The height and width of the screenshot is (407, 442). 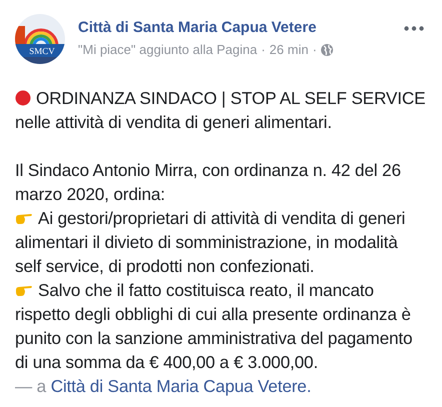 I want to click on page-name-link: Città di Santa Maria Capua Vetere, so click(x=234, y=27).